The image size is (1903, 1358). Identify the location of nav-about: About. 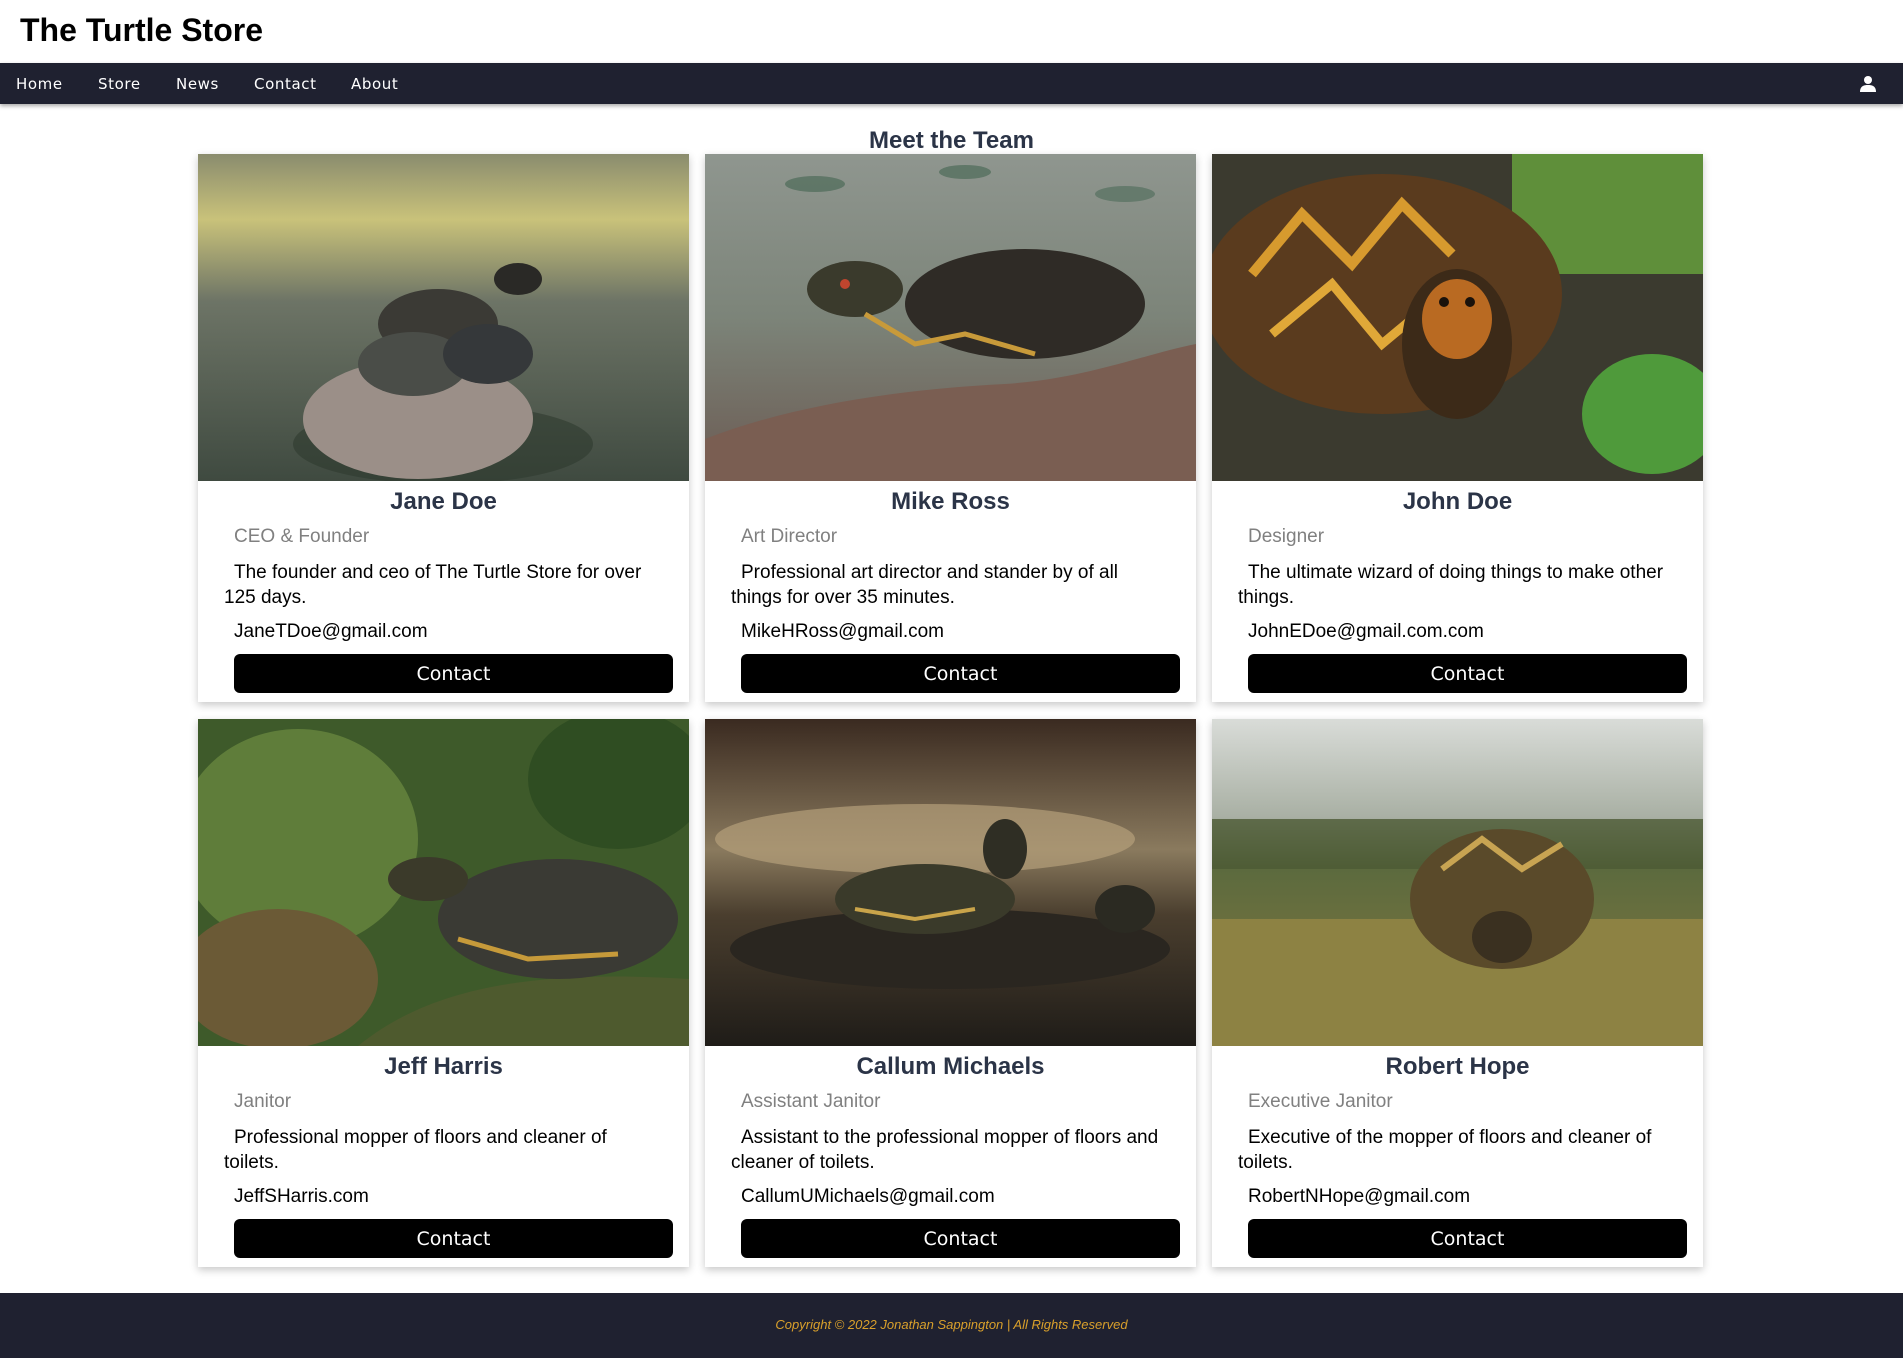
(374, 83).